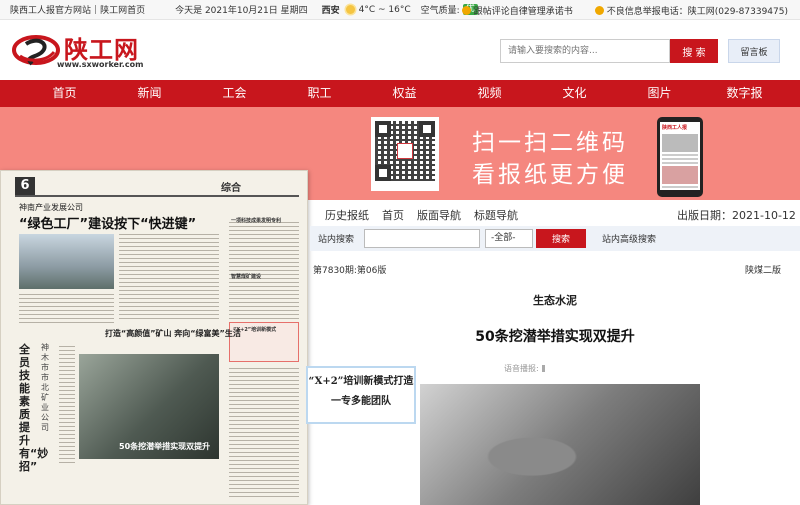 The width and height of the screenshot is (800, 505). I want to click on paper-nav-tabs: 历史报纸 首页 版面导航 标题导航, so click(421, 215).